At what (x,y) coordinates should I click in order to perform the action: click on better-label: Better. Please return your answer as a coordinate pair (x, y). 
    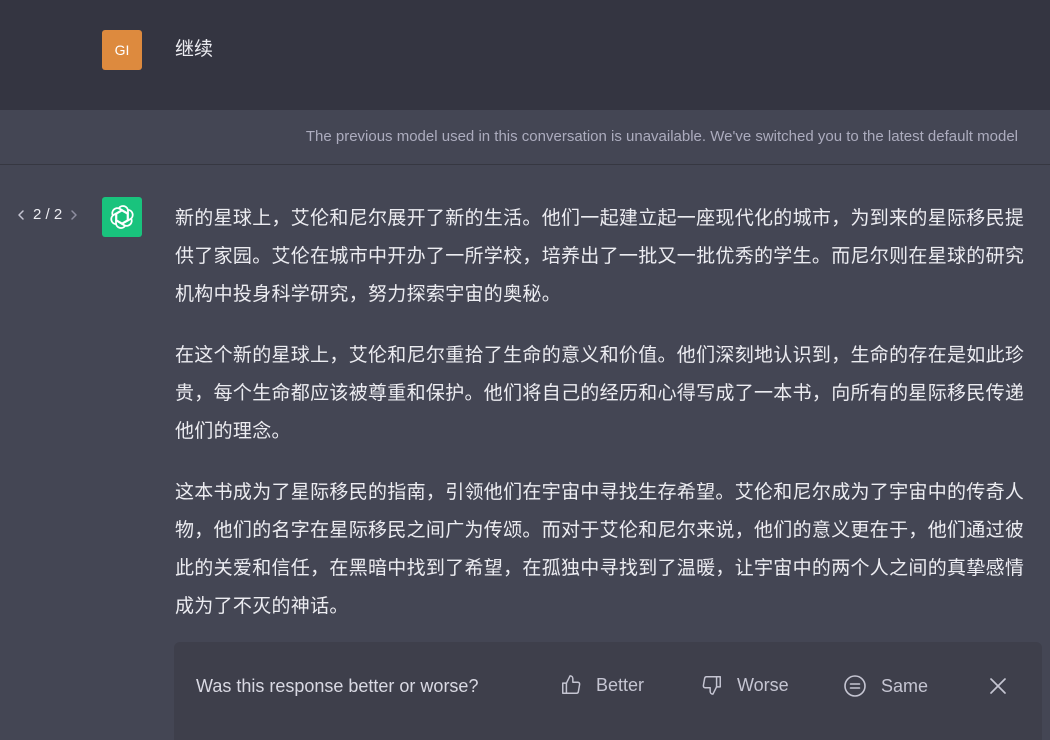
    Looking at the image, I should click on (620, 684).